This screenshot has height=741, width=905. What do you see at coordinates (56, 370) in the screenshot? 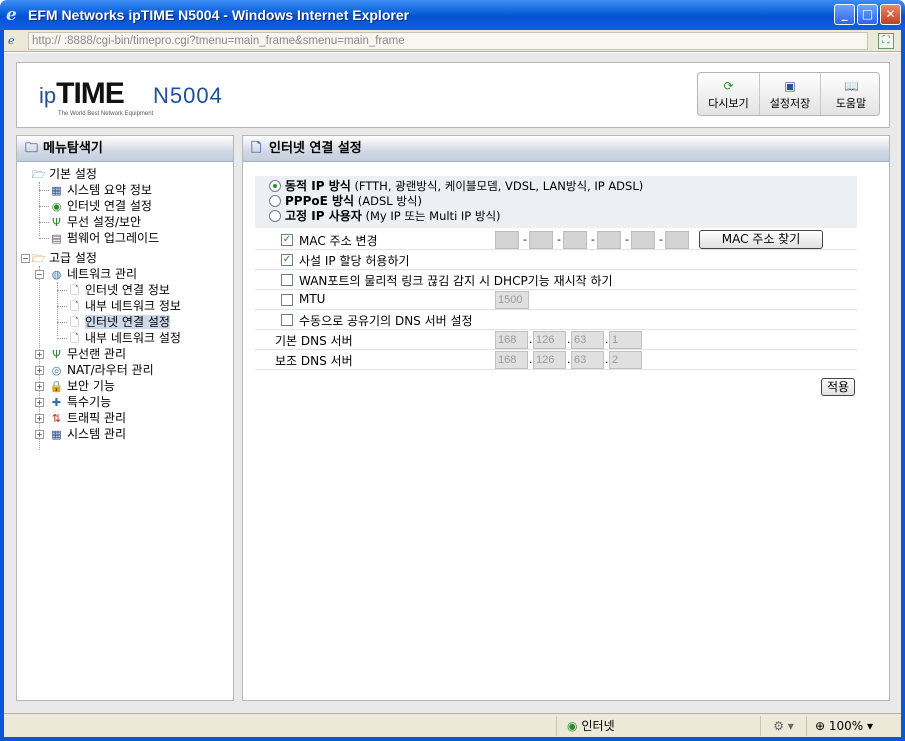
I see `router-icon: ◎` at bounding box center [56, 370].